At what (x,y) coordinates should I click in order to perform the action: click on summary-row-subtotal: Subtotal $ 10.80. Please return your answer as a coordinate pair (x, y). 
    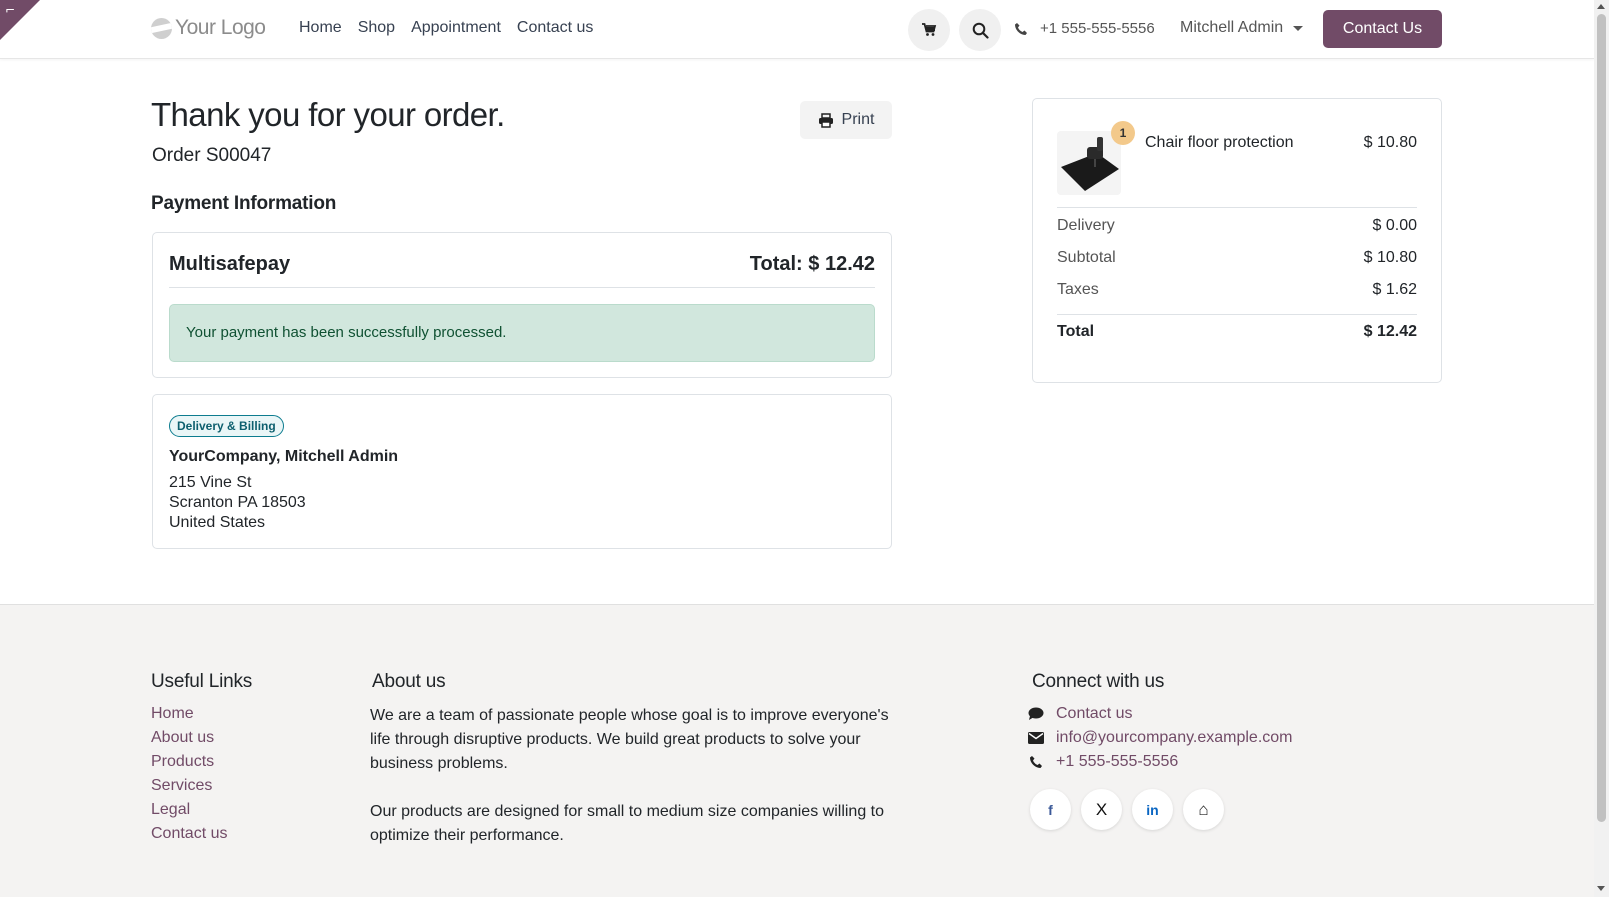
    Looking at the image, I should click on (1237, 258).